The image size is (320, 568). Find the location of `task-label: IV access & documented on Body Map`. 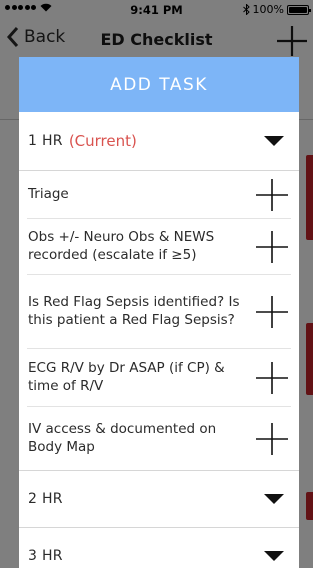

task-label: IV access & documented on Body Map is located at coordinates (122, 437).